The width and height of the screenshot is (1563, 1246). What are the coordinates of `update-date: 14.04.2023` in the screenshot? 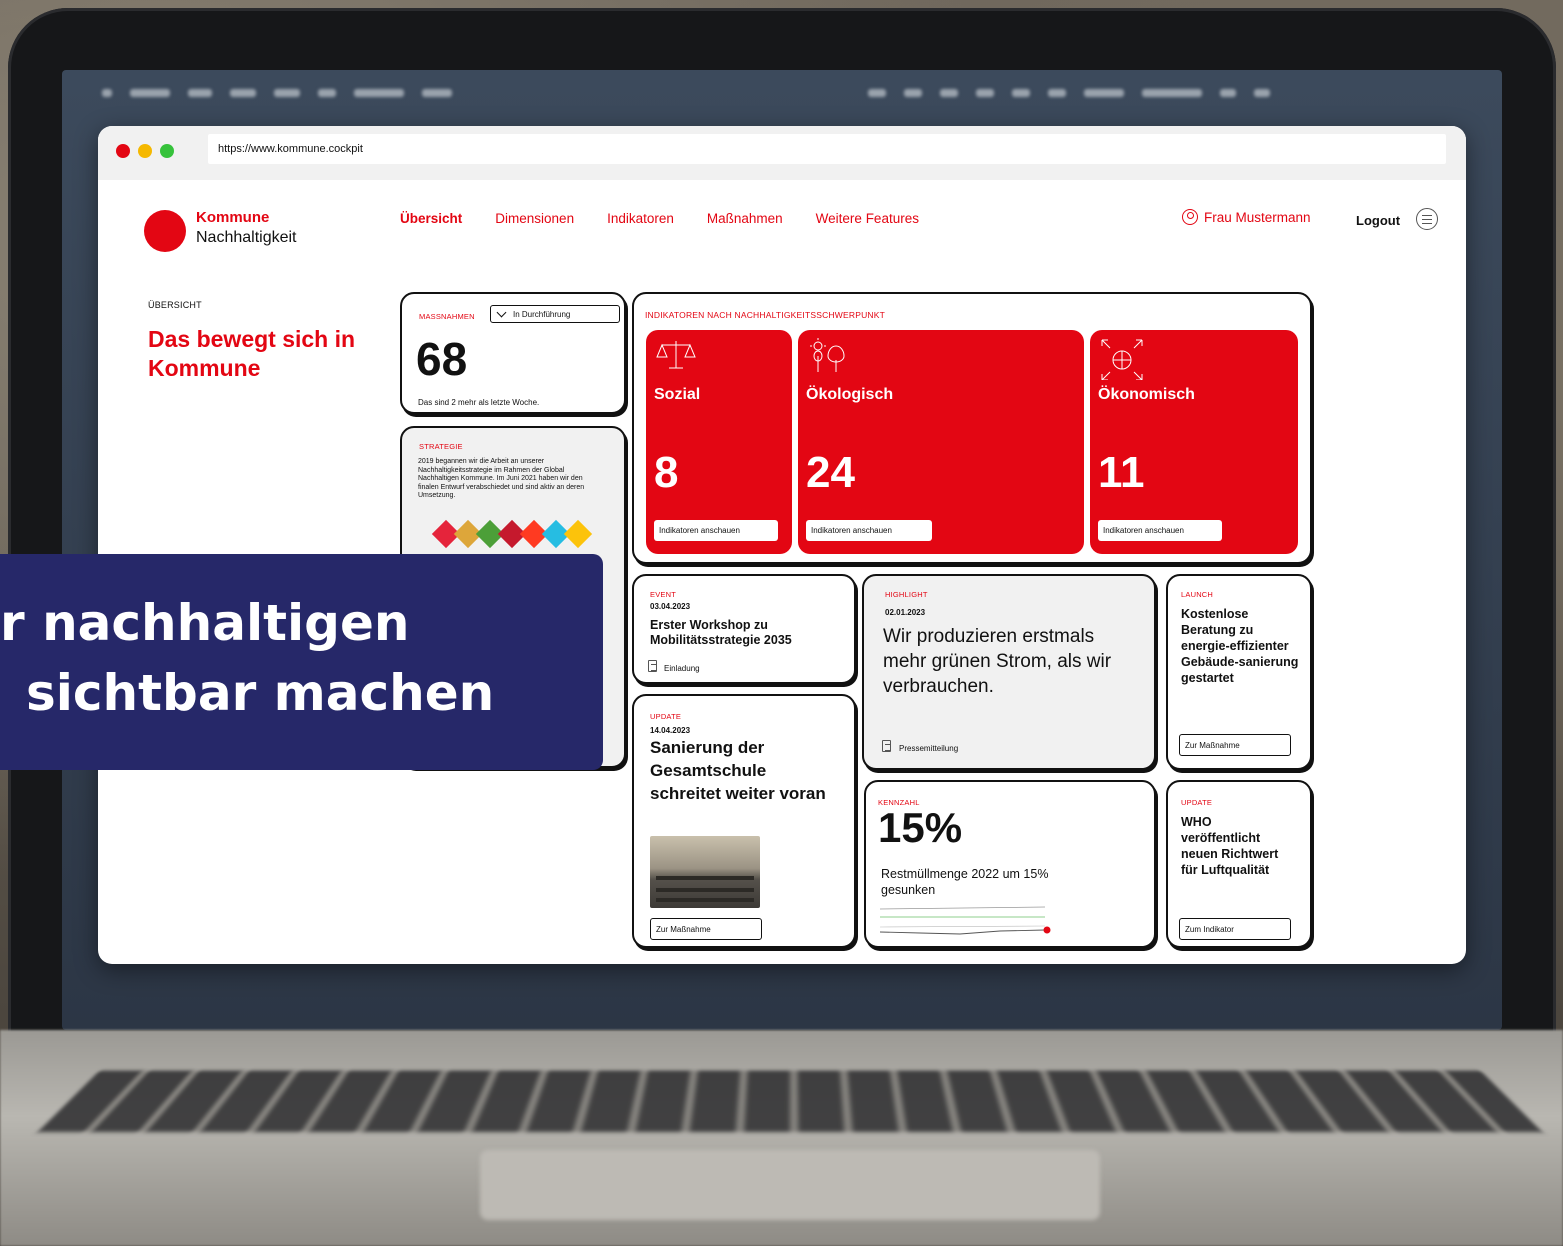 It's located at (670, 730).